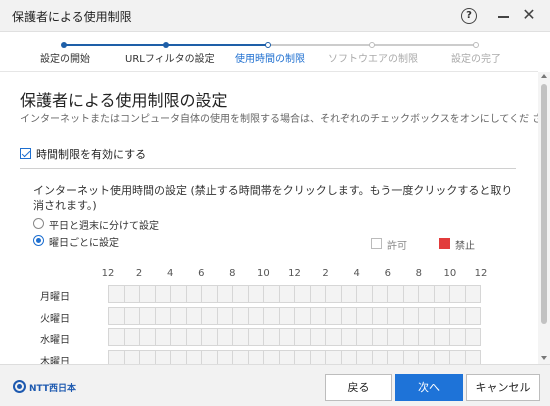  What do you see at coordinates (544, 204) in the screenshot?
I see `scroll-thumb` at bounding box center [544, 204].